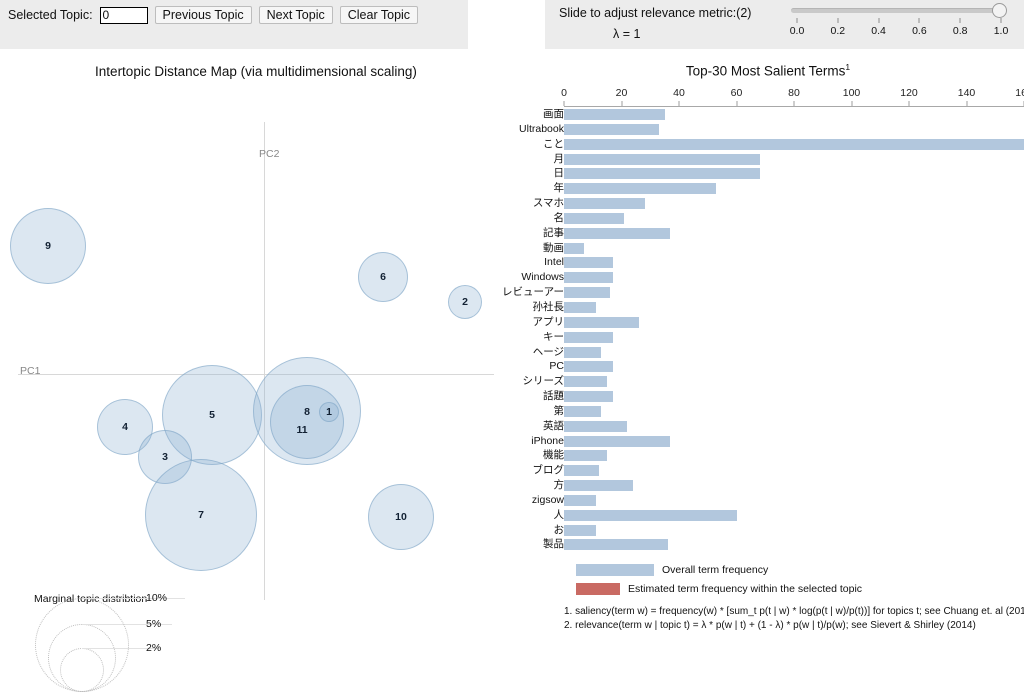  Describe the element at coordinates (766, 71) in the screenshot. I see `bars-title-text: Top-30 Most Salient Terms` at that location.